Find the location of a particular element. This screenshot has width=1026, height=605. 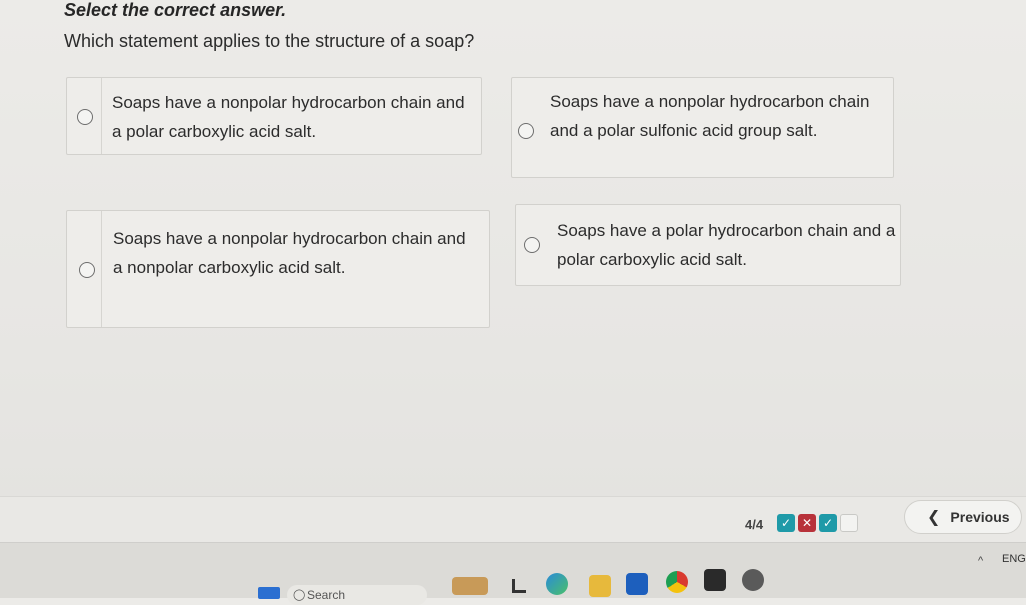

store-icon is located at coordinates (715, 580).